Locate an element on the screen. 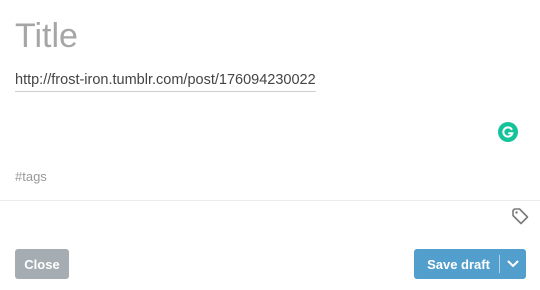  save-options-dropdown-button is located at coordinates (513, 264).